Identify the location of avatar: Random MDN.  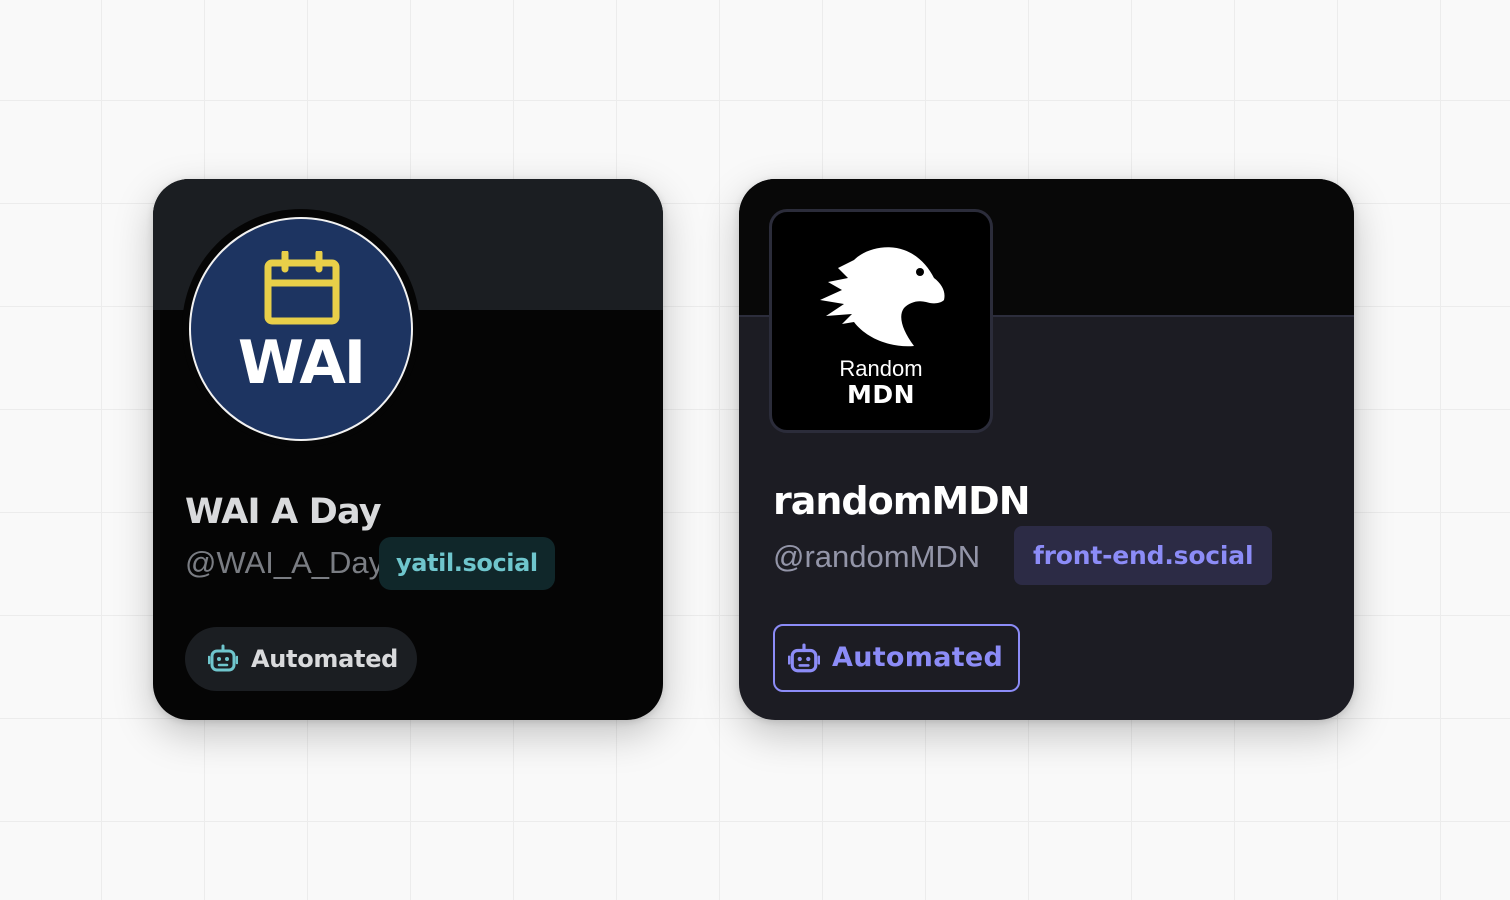
(881, 321).